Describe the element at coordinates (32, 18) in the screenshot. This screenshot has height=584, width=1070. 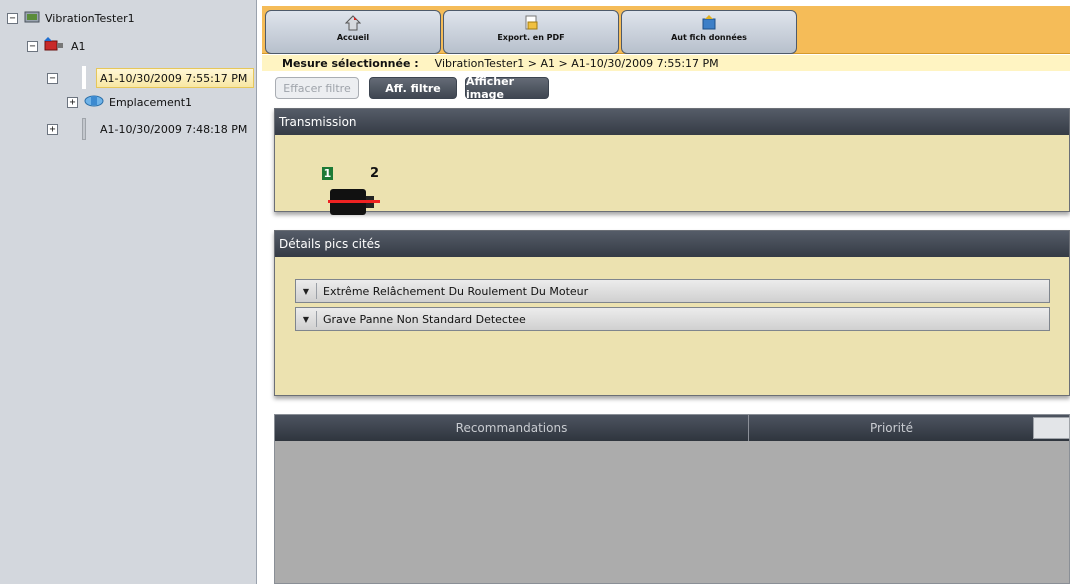
I see `device-icon` at that location.